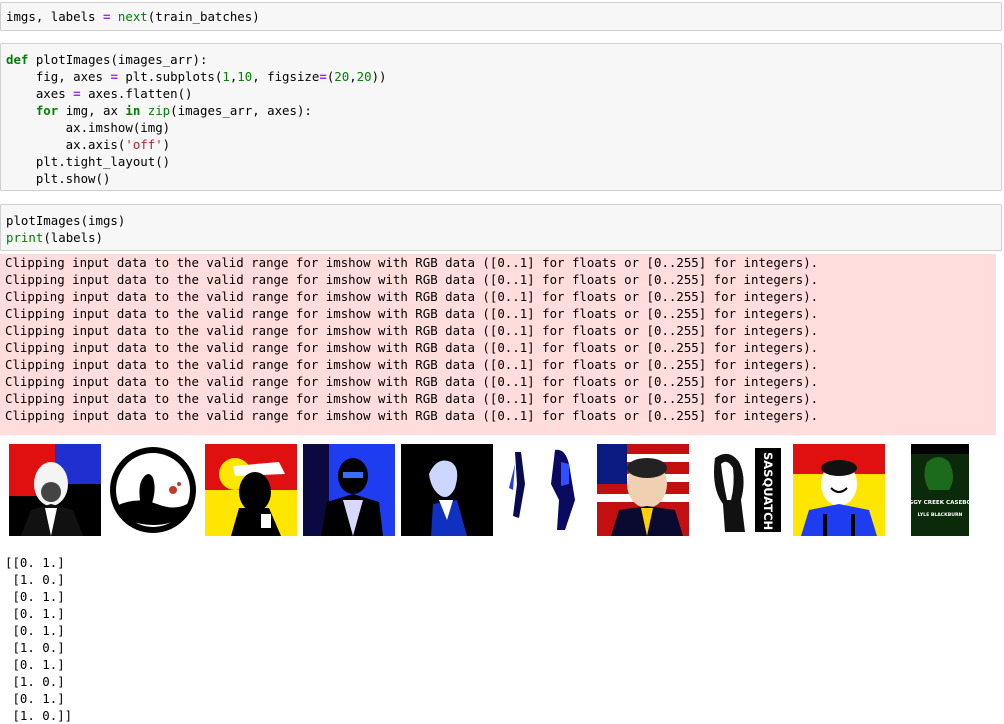  Describe the element at coordinates (173, 110) in the screenshot. I see `cell-2-line-4: for img, ax in zip(images_arr, axes):` at that location.